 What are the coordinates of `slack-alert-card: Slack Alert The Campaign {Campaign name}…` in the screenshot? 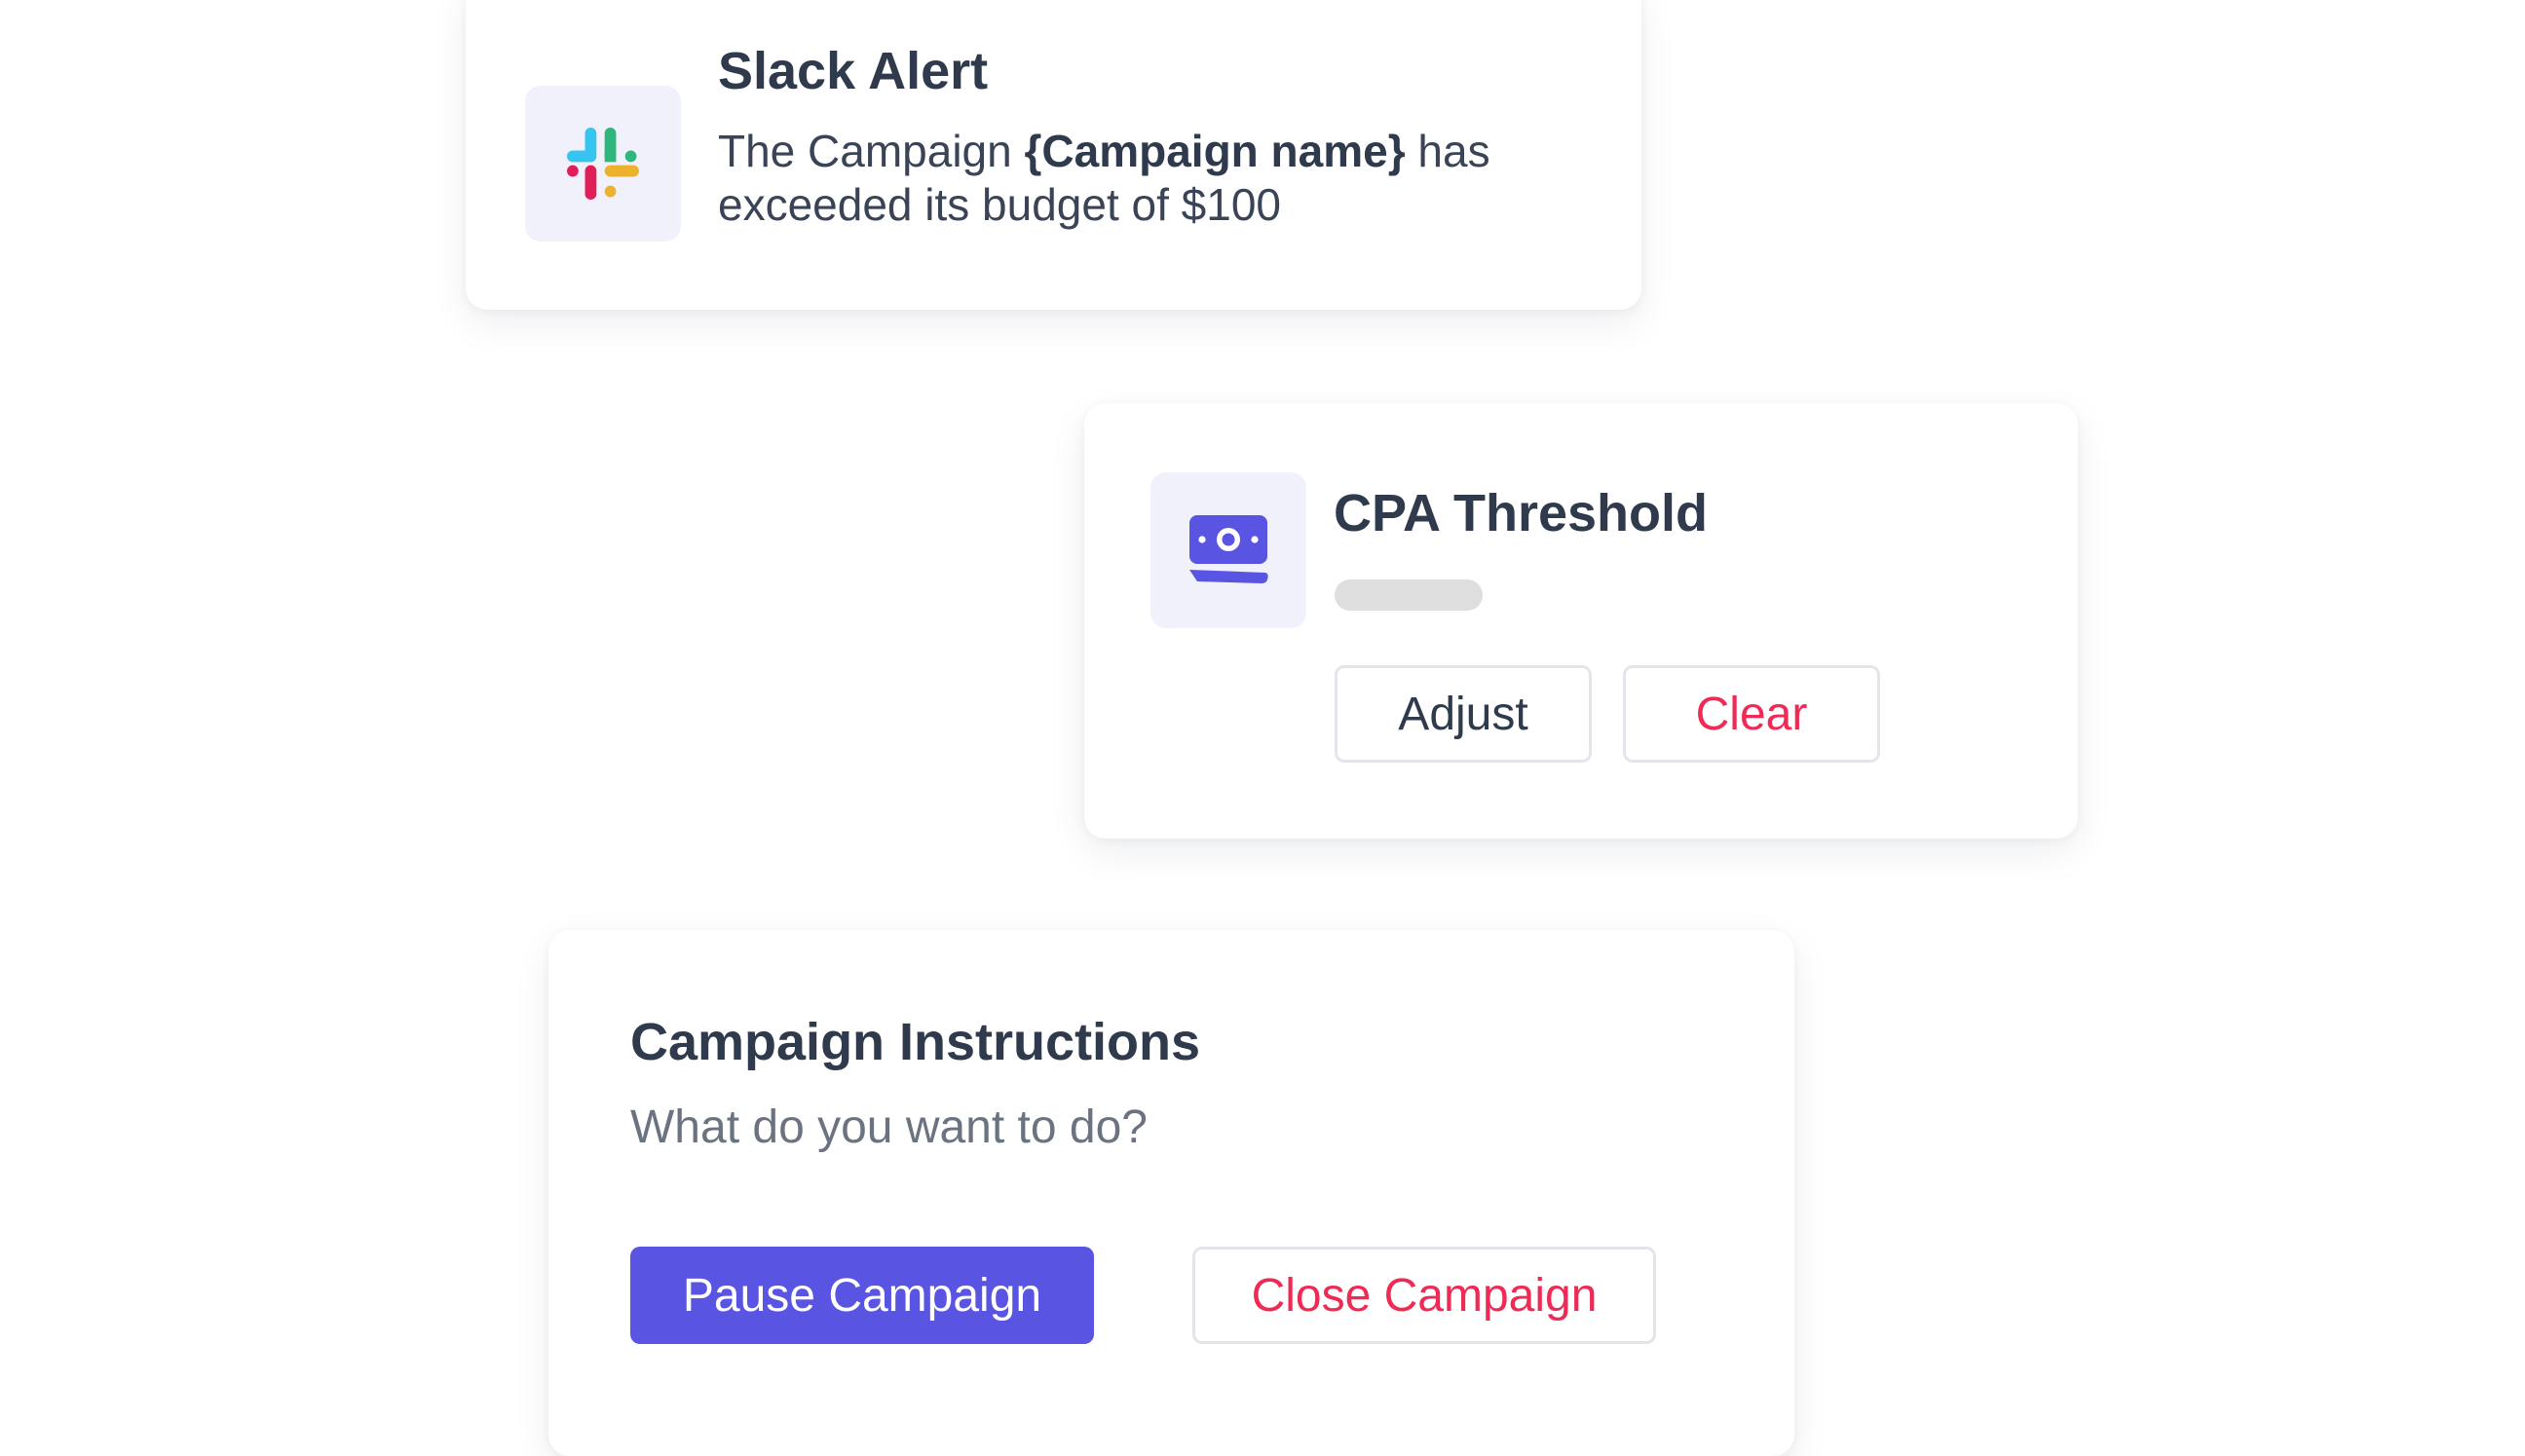 It's located at (1053, 155).